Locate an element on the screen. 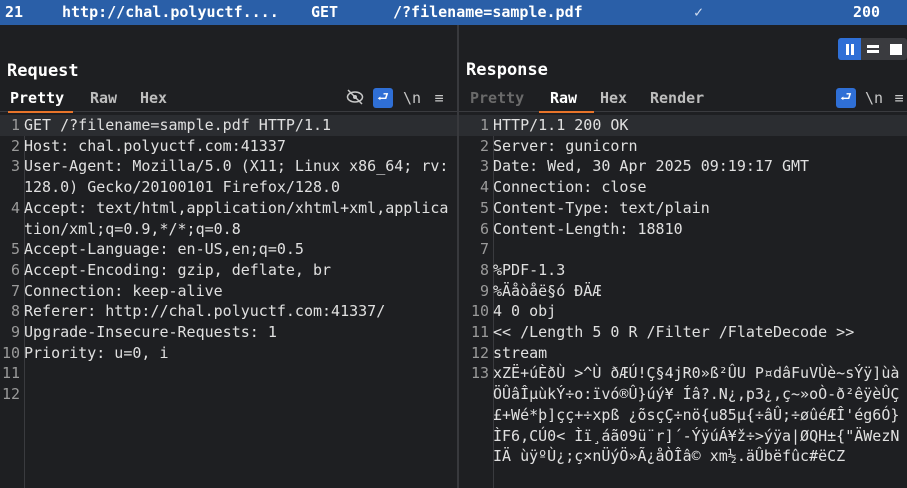  line-number: 13 is located at coordinates (479, 373).